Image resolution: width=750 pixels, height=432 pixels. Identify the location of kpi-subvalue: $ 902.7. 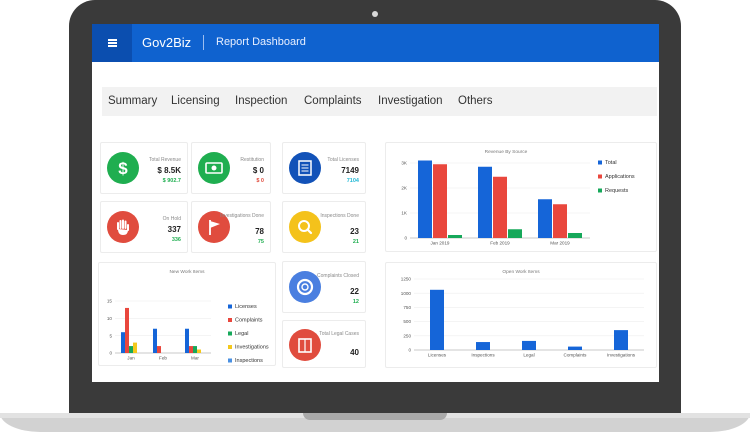
(171, 181).